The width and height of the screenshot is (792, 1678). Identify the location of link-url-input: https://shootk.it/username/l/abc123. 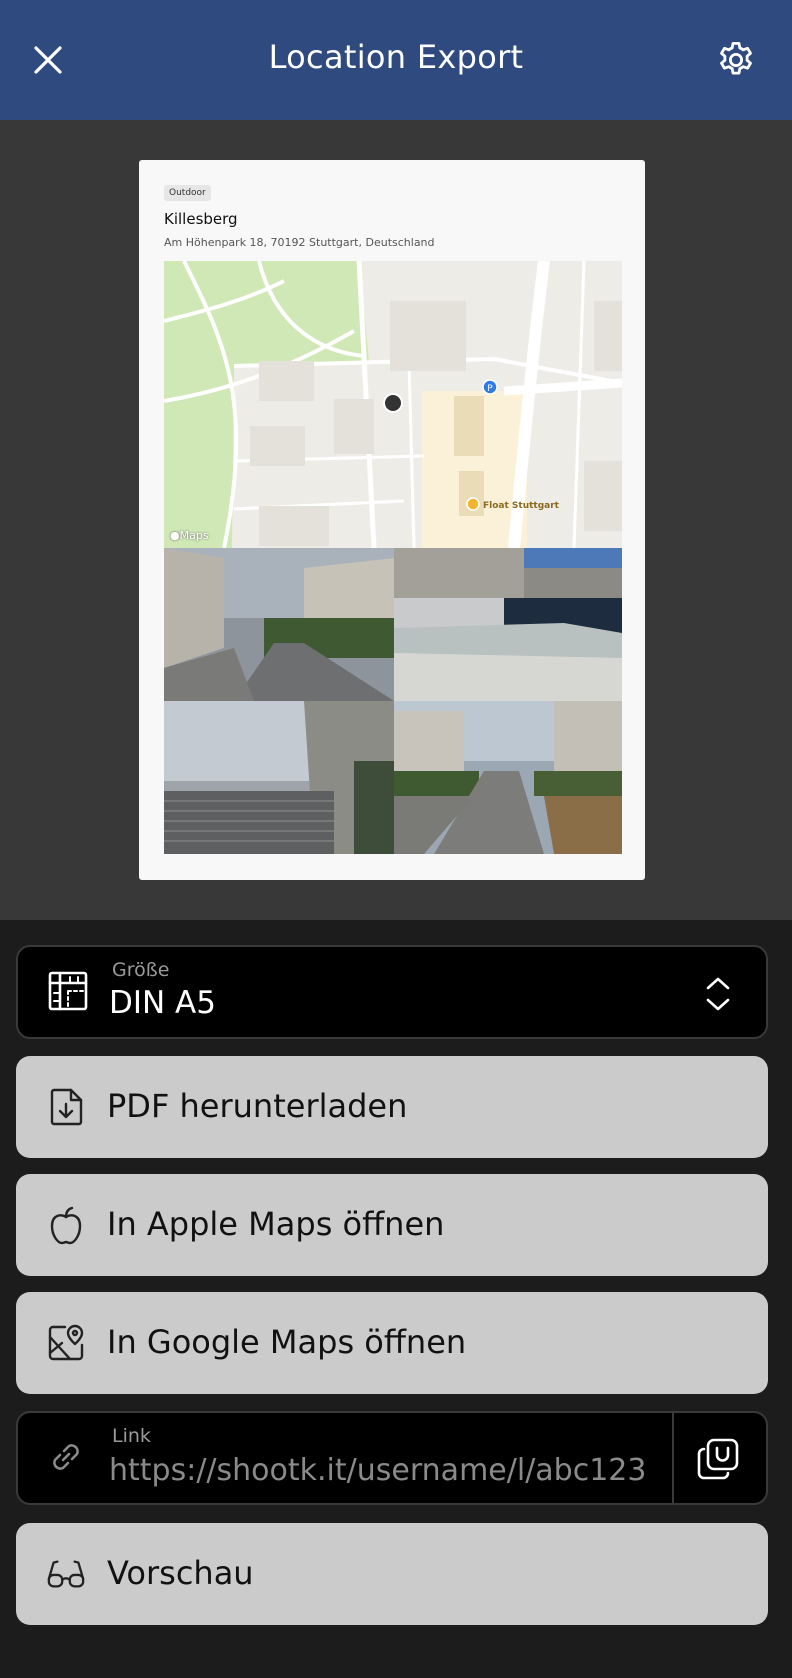
(377, 1470).